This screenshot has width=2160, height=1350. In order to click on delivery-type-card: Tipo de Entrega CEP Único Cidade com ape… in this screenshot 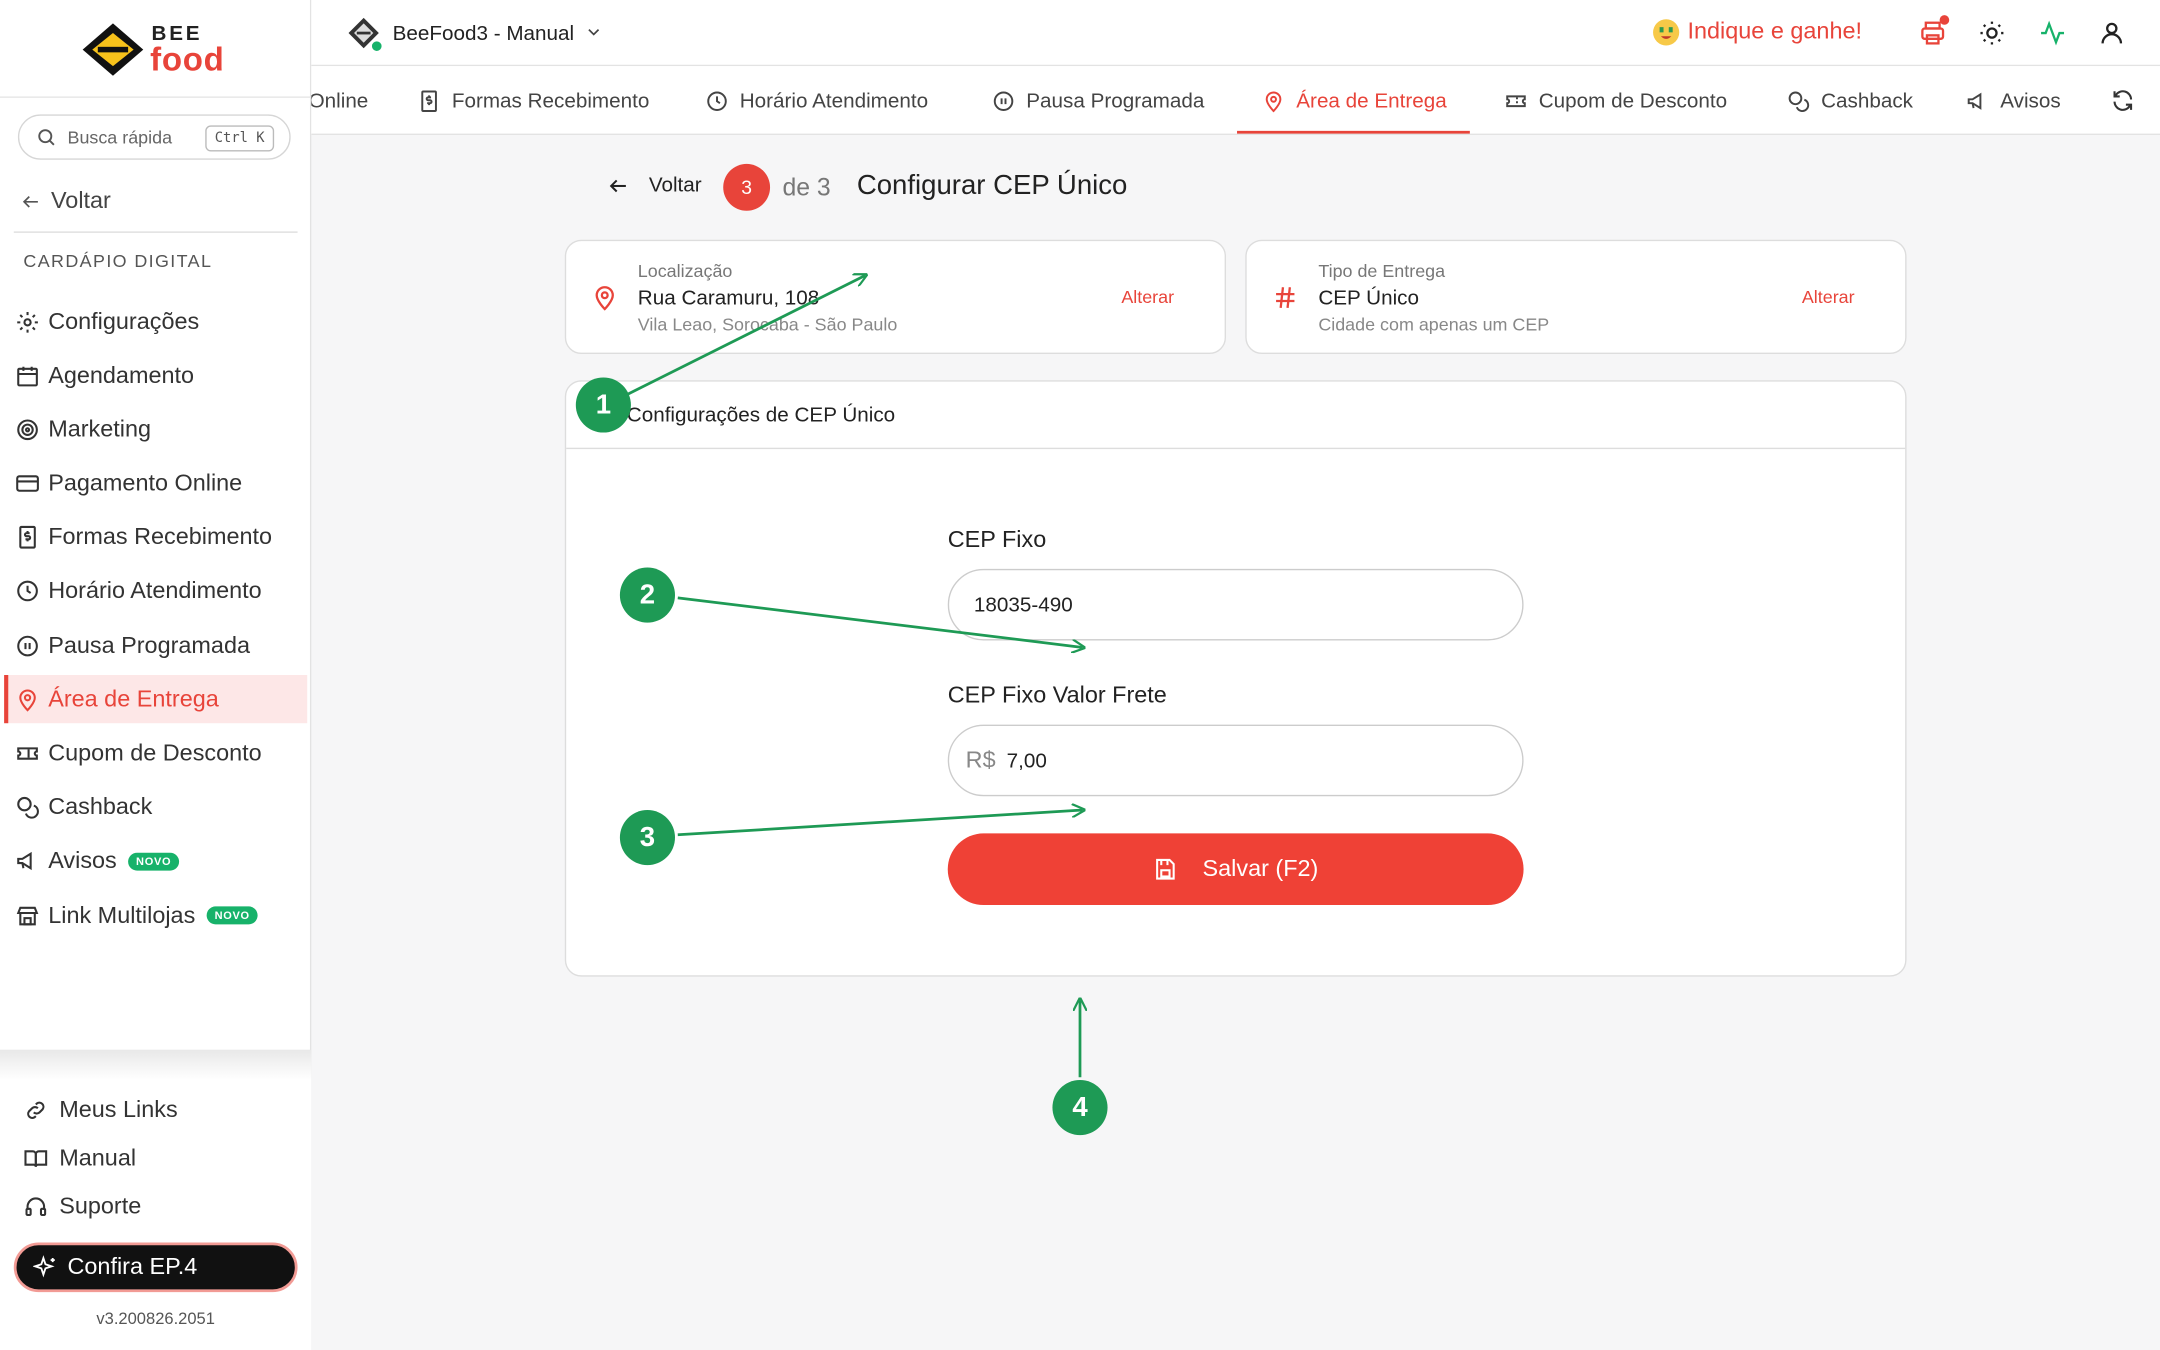, I will do `click(1576, 297)`.